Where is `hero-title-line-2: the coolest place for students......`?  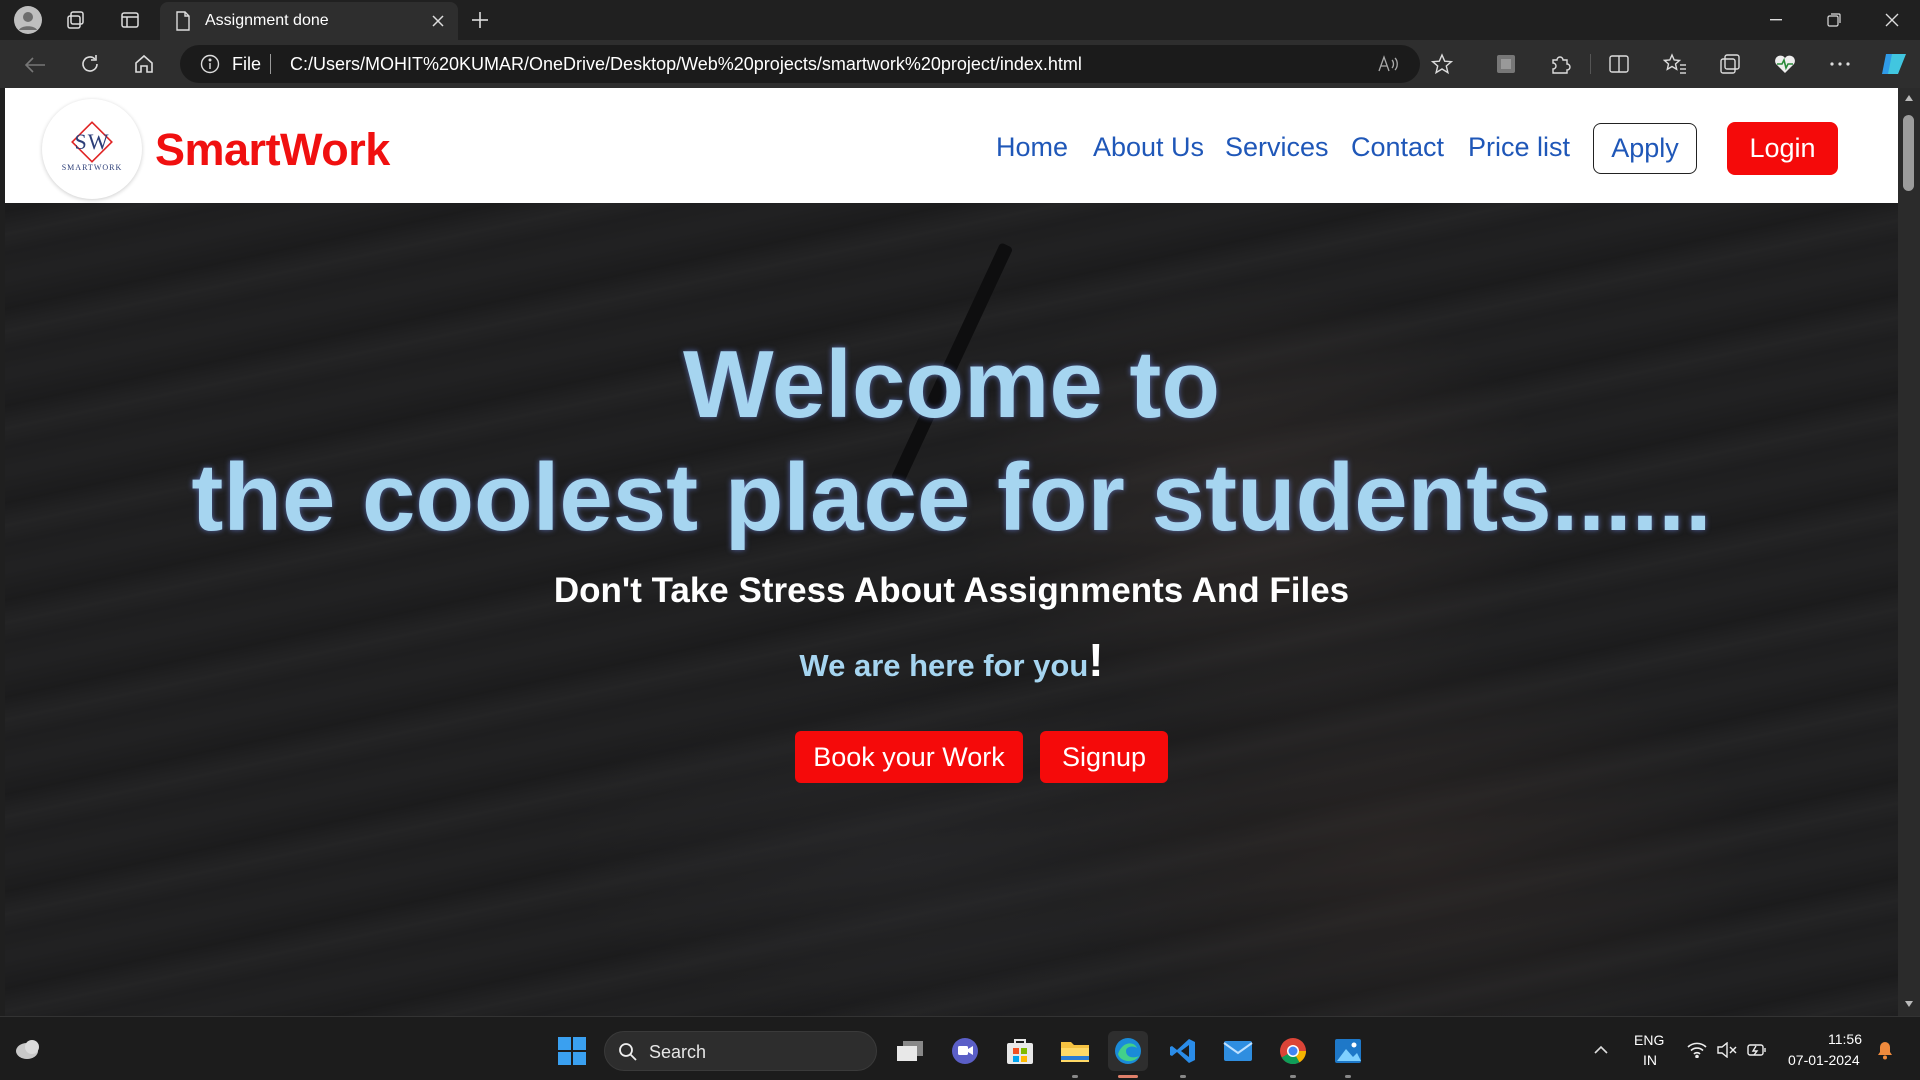 hero-title-line-2: the coolest place for students...... is located at coordinates (951, 497).